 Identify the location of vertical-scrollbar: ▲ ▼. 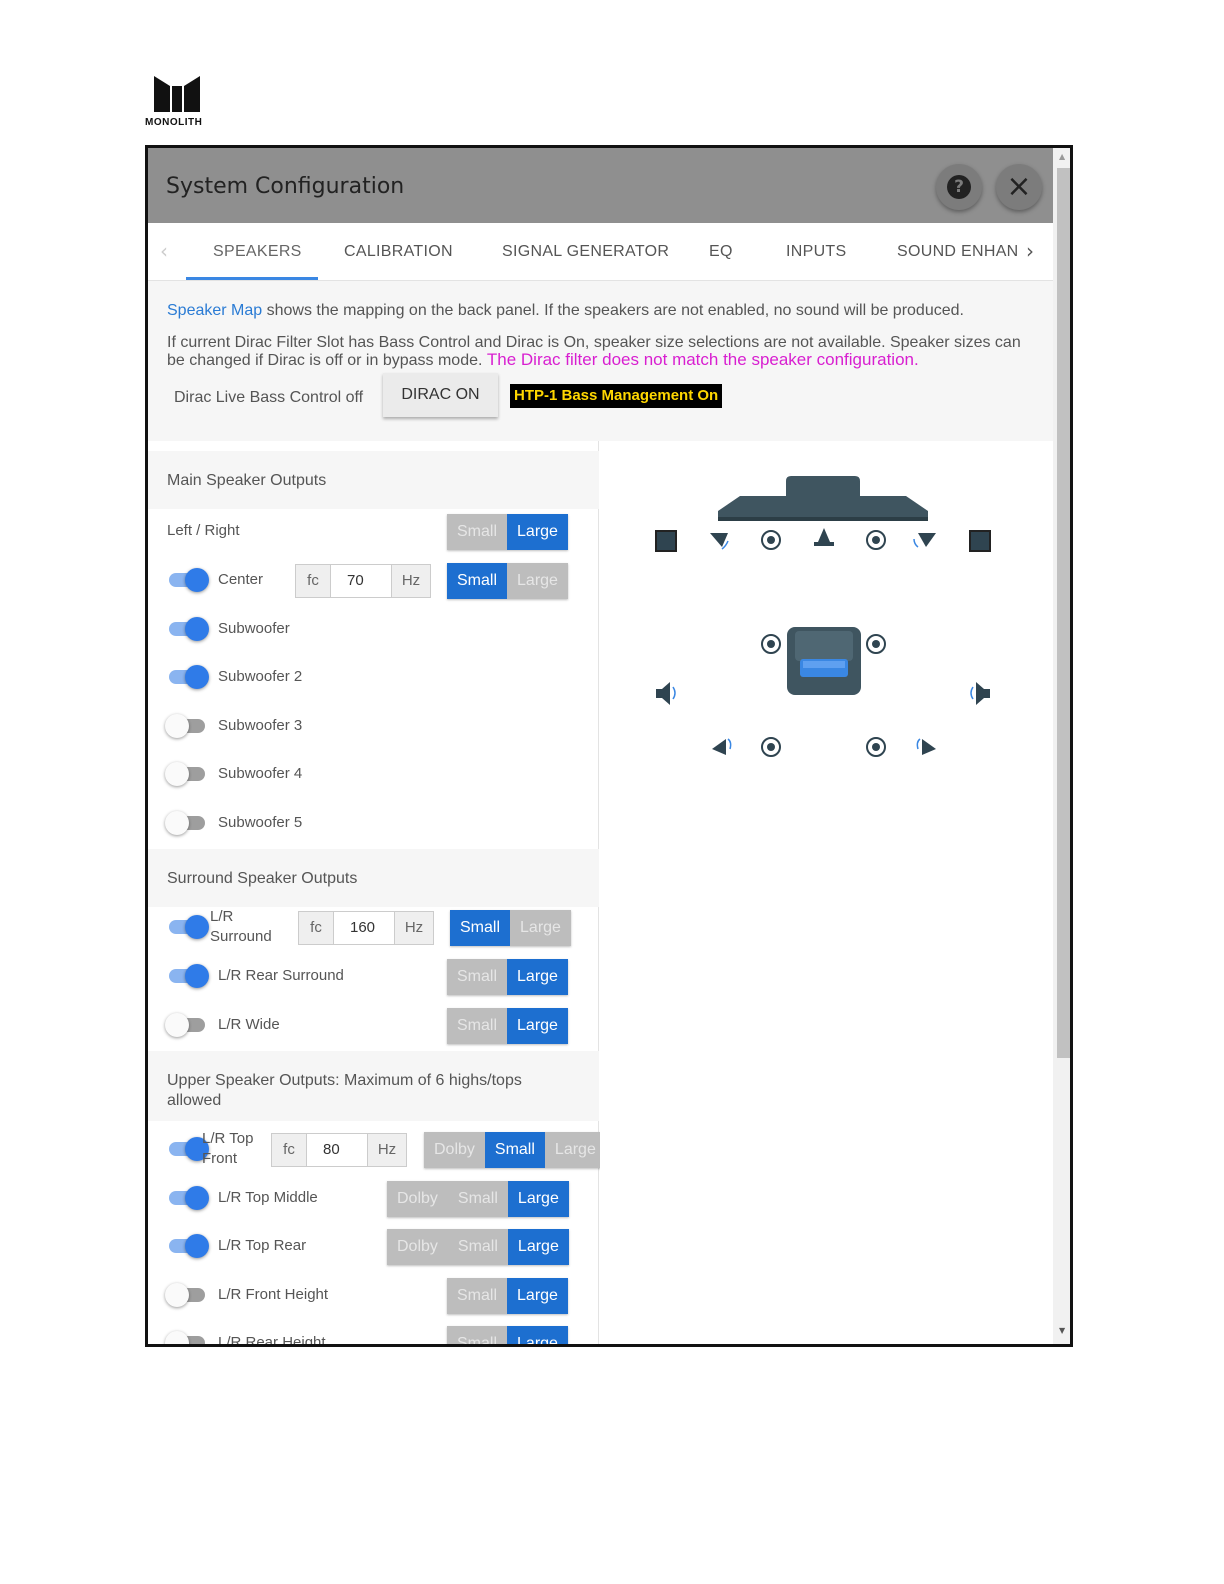
(1061, 746).